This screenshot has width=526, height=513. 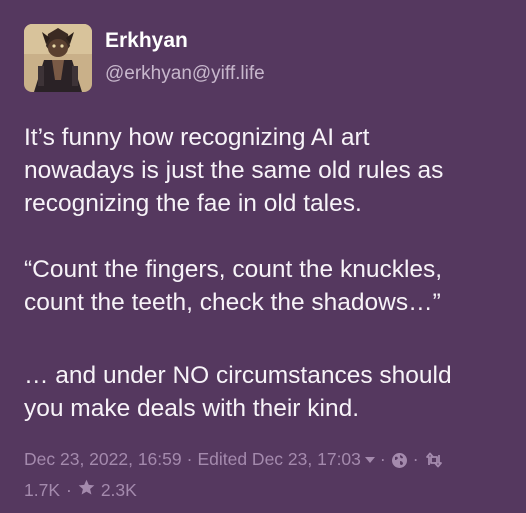 I want to click on post-date: Dec 23, 2022, 16:59, so click(x=103, y=459).